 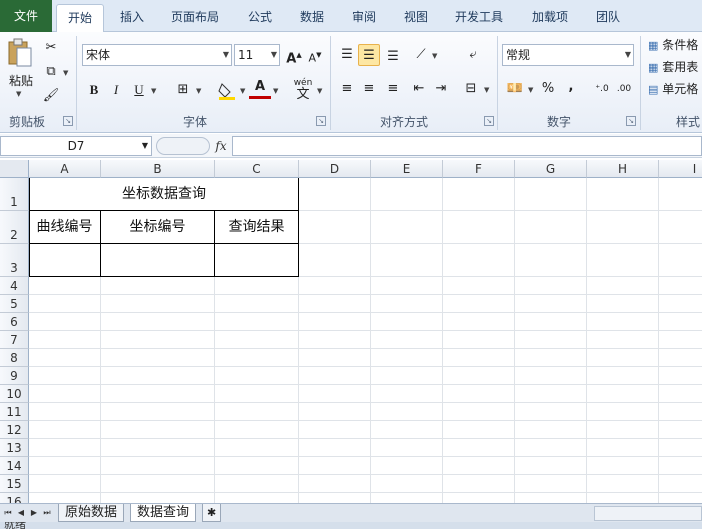 What do you see at coordinates (673, 88) in the screenshot?
I see `cell-styles-button: ▤ 单元格` at bounding box center [673, 88].